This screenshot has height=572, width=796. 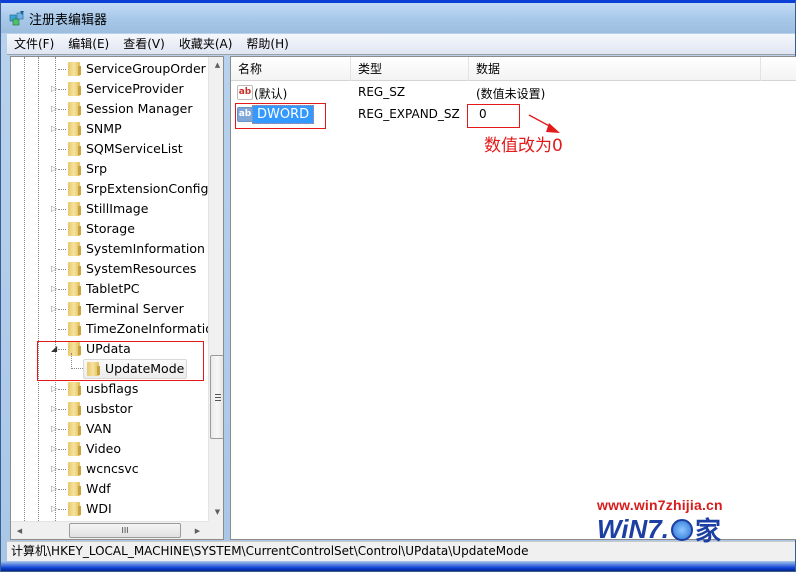 I want to click on tree-item: ▷ SystemResources, so click(x=109, y=269).